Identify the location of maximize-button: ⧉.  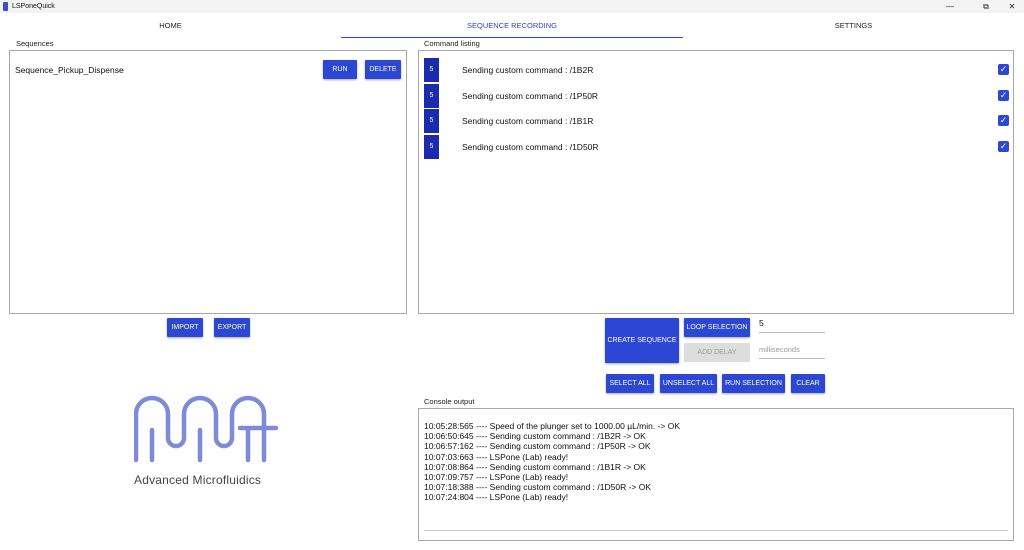
(986, 6).